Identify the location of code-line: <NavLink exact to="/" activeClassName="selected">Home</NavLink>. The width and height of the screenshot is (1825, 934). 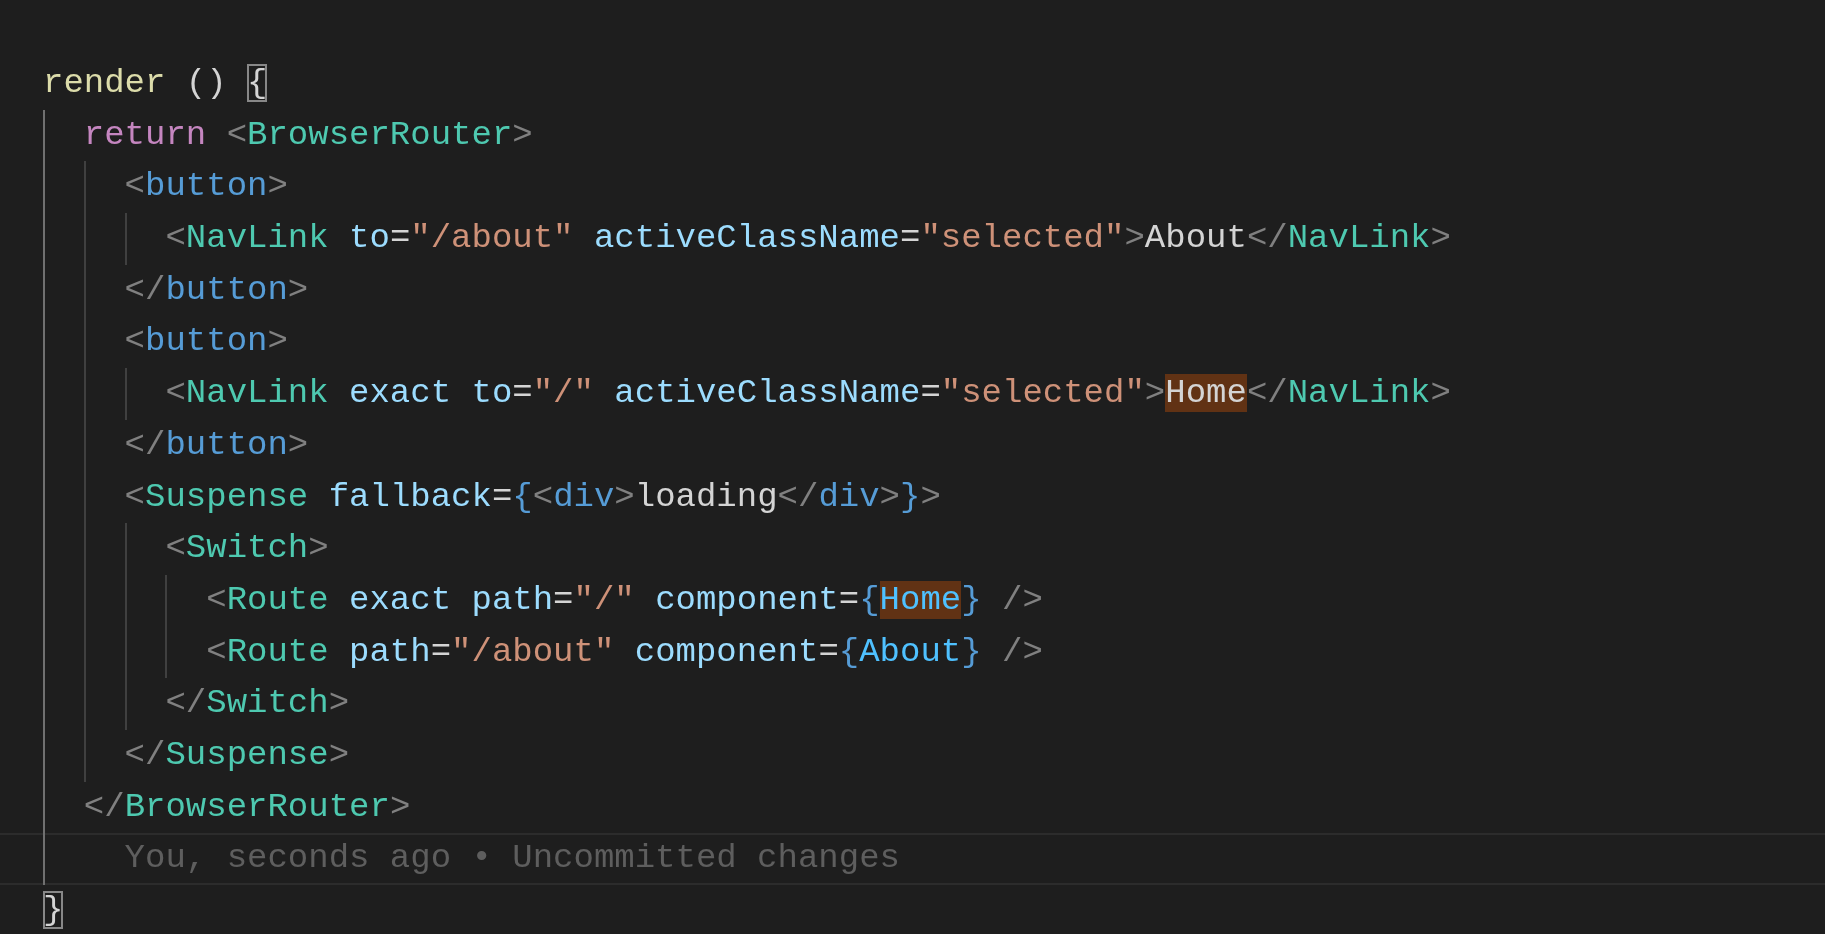
(747, 394).